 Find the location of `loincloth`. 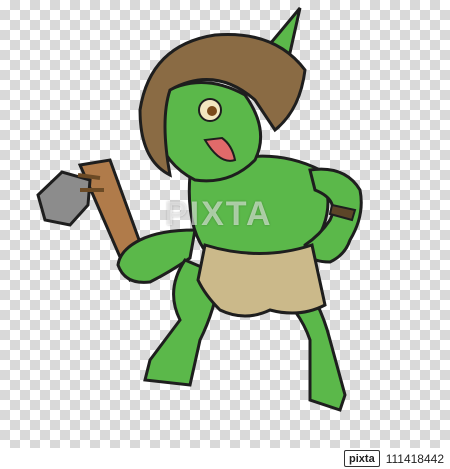

loincloth is located at coordinates (261, 280).